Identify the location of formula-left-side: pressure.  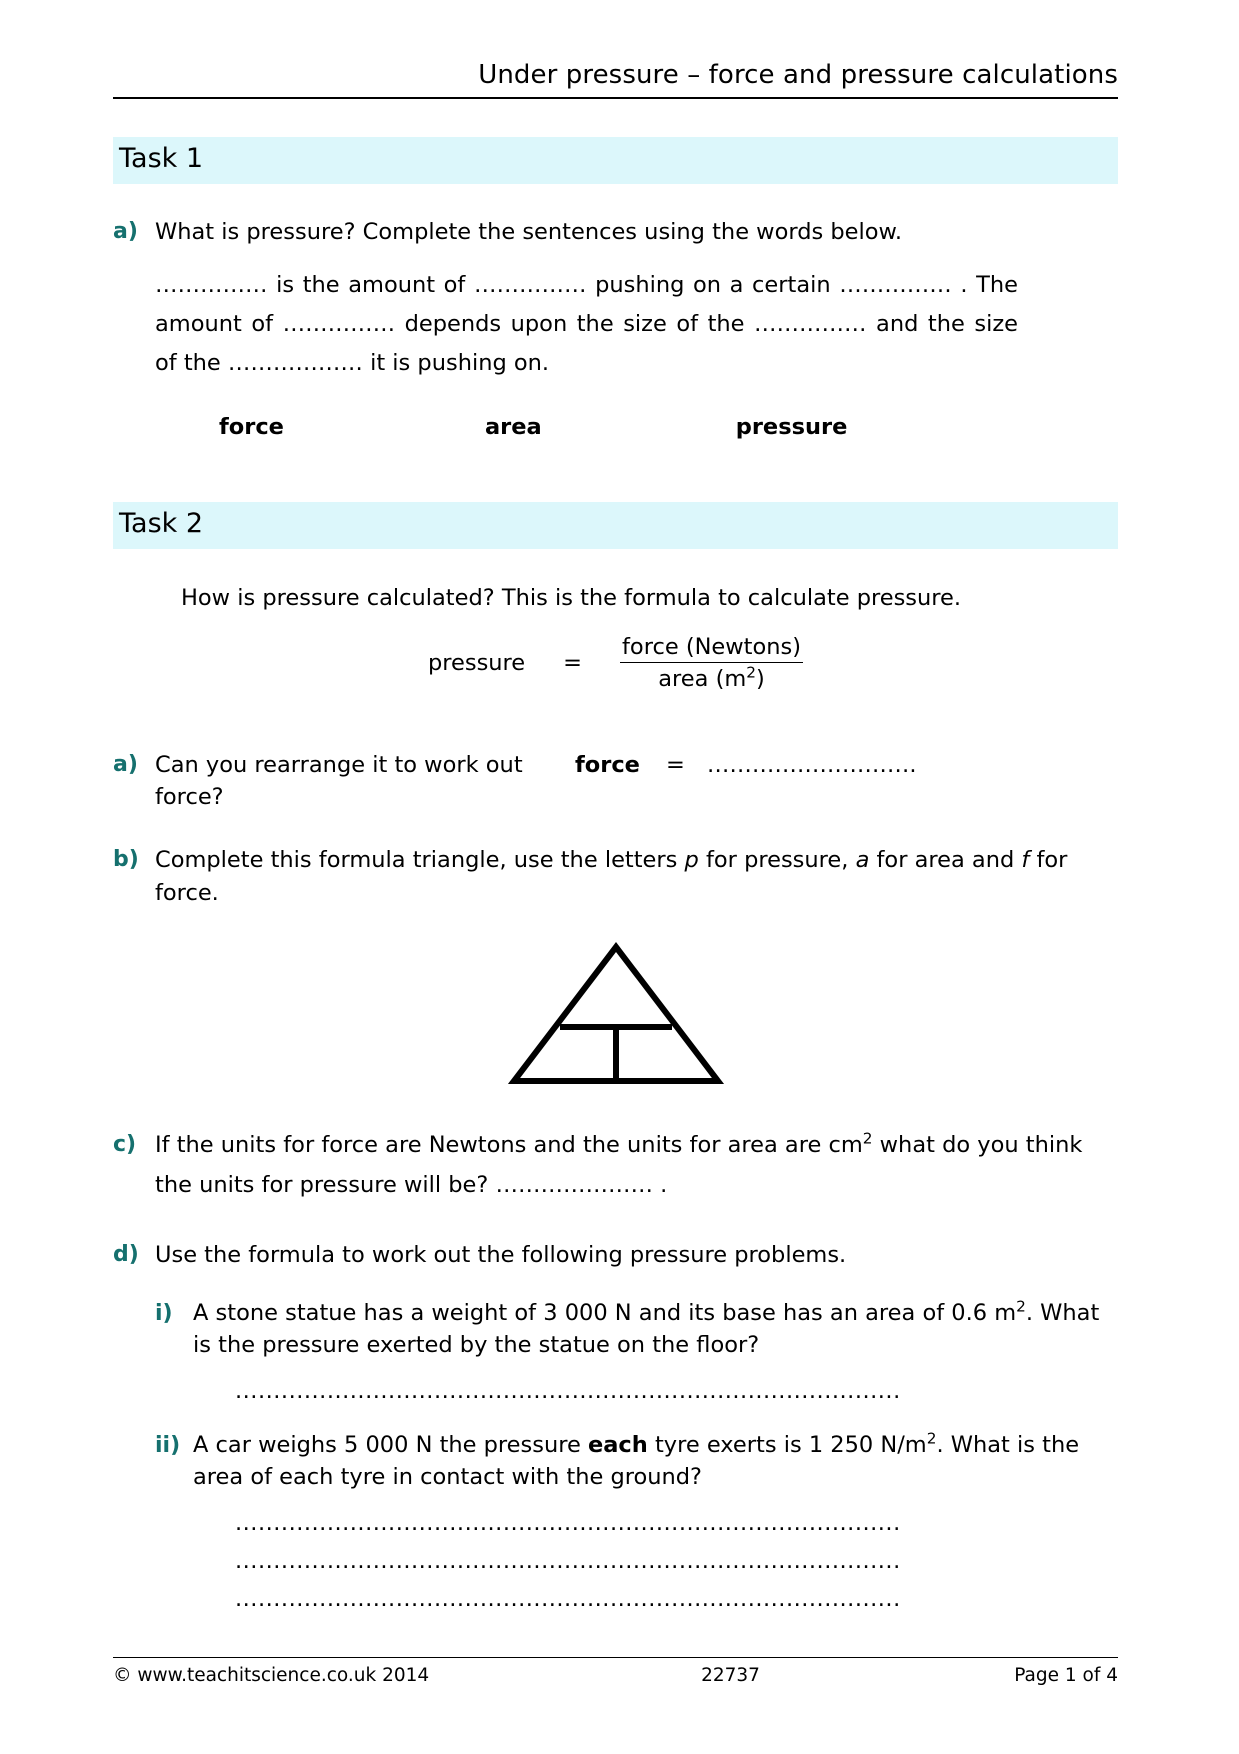
(476, 662).